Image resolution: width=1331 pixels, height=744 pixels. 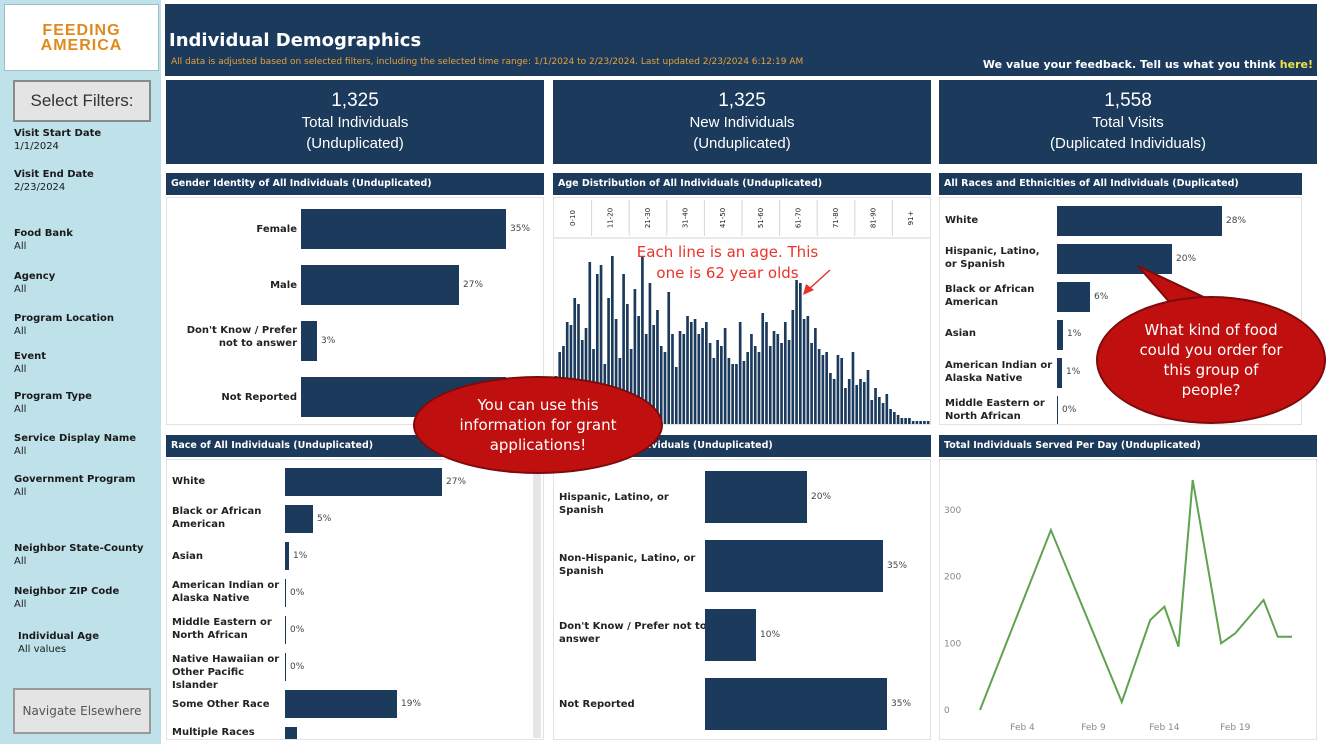 What do you see at coordinates (84, 140) in the screenshot?
I see `filter-visit-start-date: Visit Start Date 1/1/2024` at bounding box center [84, 140].